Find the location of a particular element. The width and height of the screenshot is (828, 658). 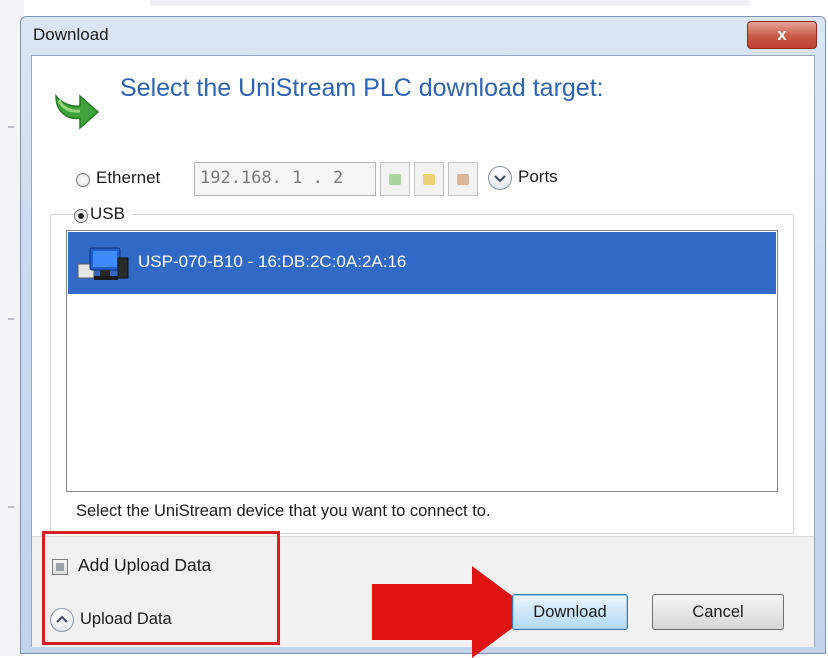

settings-icon is located at coordinates (463, 179).